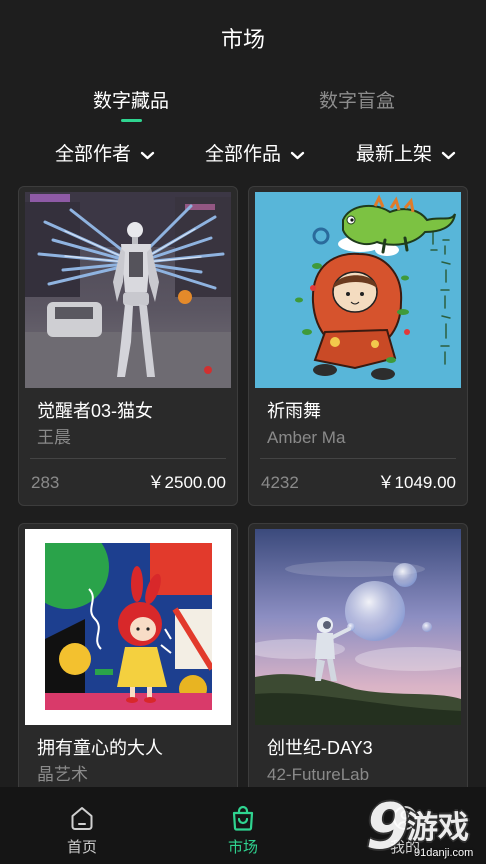 The width and height of the screenshot is (486, 864). What do you see at coordinates (280, 482) in the screenshot?
I see `product-count: 4232` at bounding box center [280, 482].